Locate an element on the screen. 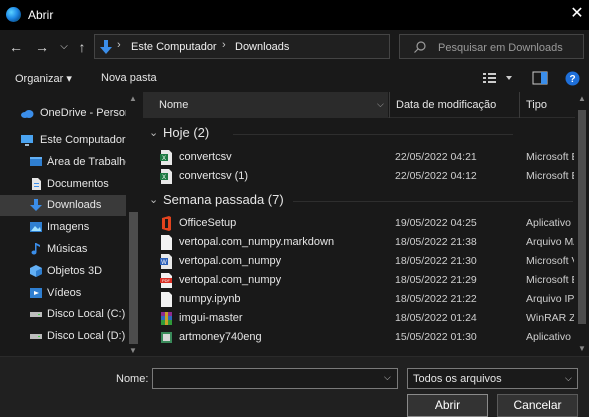 The height and width of the screenshot is (417, 589). forward-button: → is located at coordinates (42, 47).